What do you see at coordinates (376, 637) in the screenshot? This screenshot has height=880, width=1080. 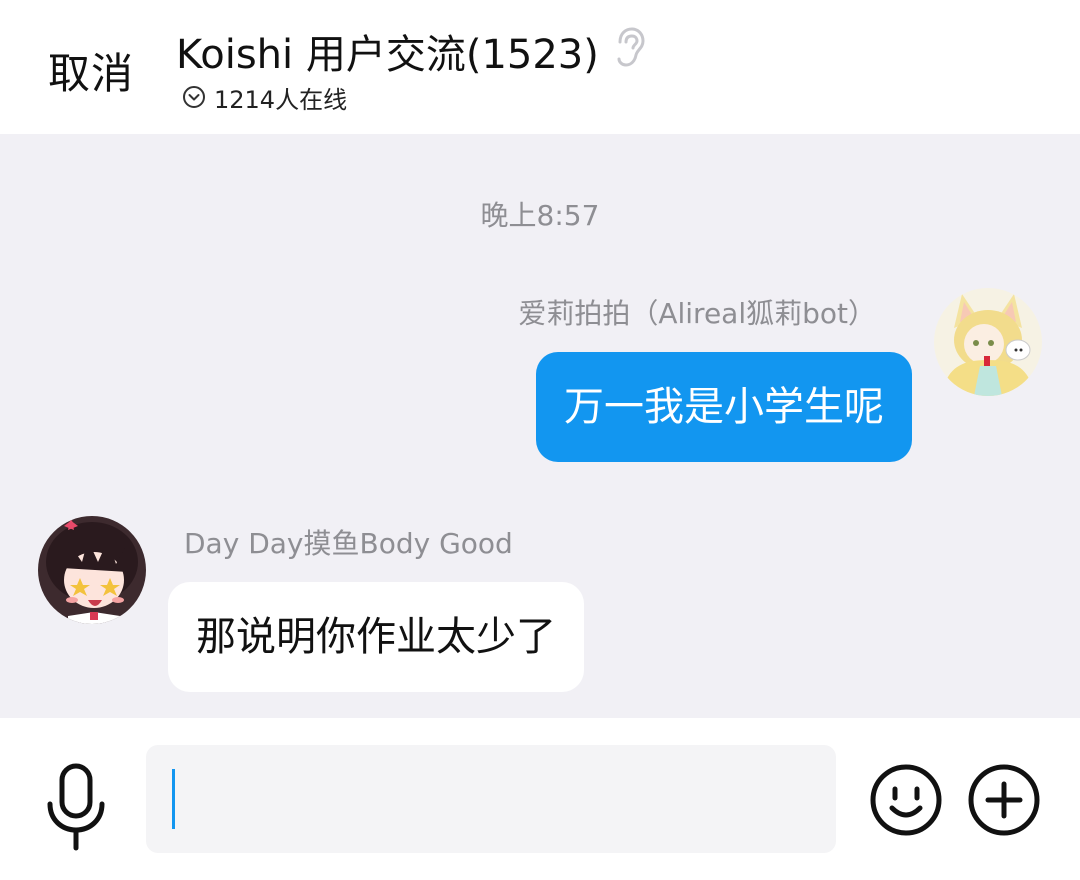 I see `message-bubble-incoming: 那说明你作业太少了` at bounding box center [376, 637].